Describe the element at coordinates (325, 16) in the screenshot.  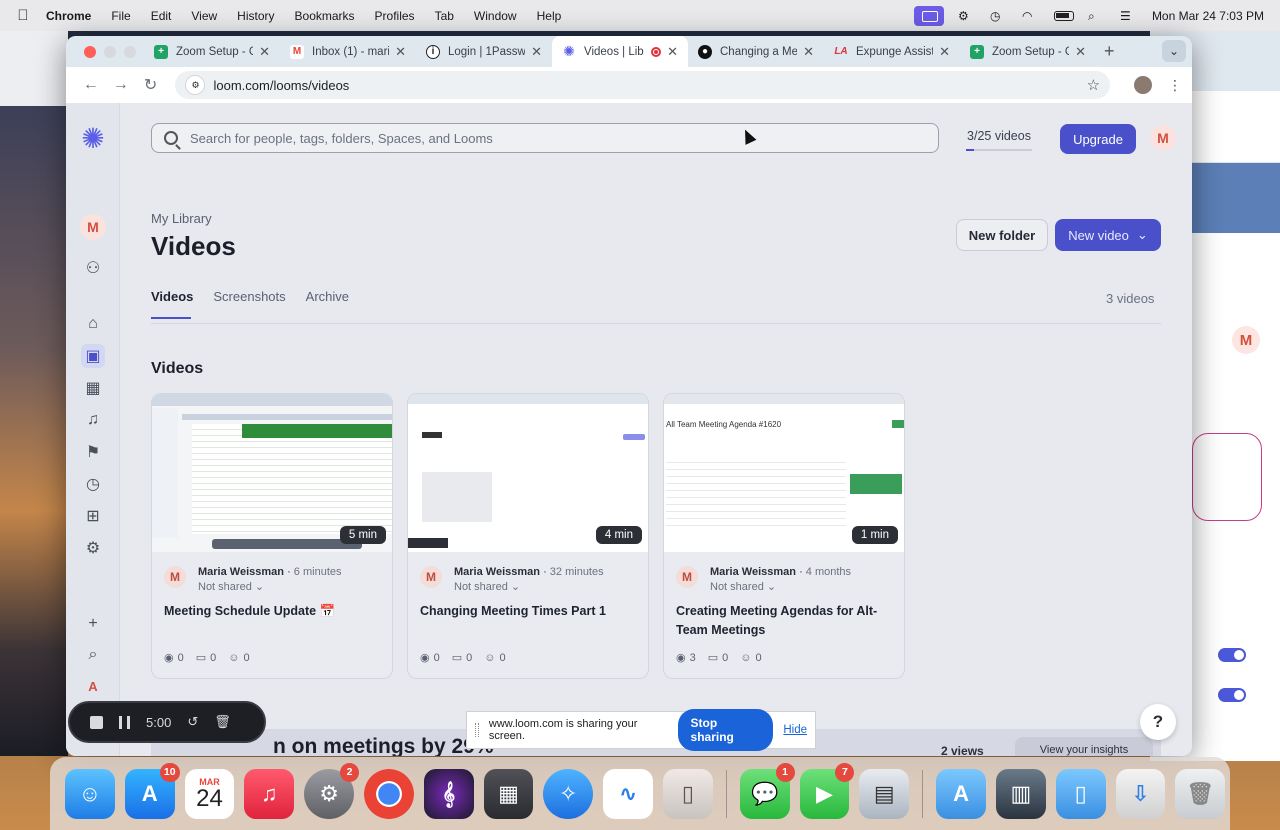
I see `menu-bookmarks: Bookmarks` at that location.